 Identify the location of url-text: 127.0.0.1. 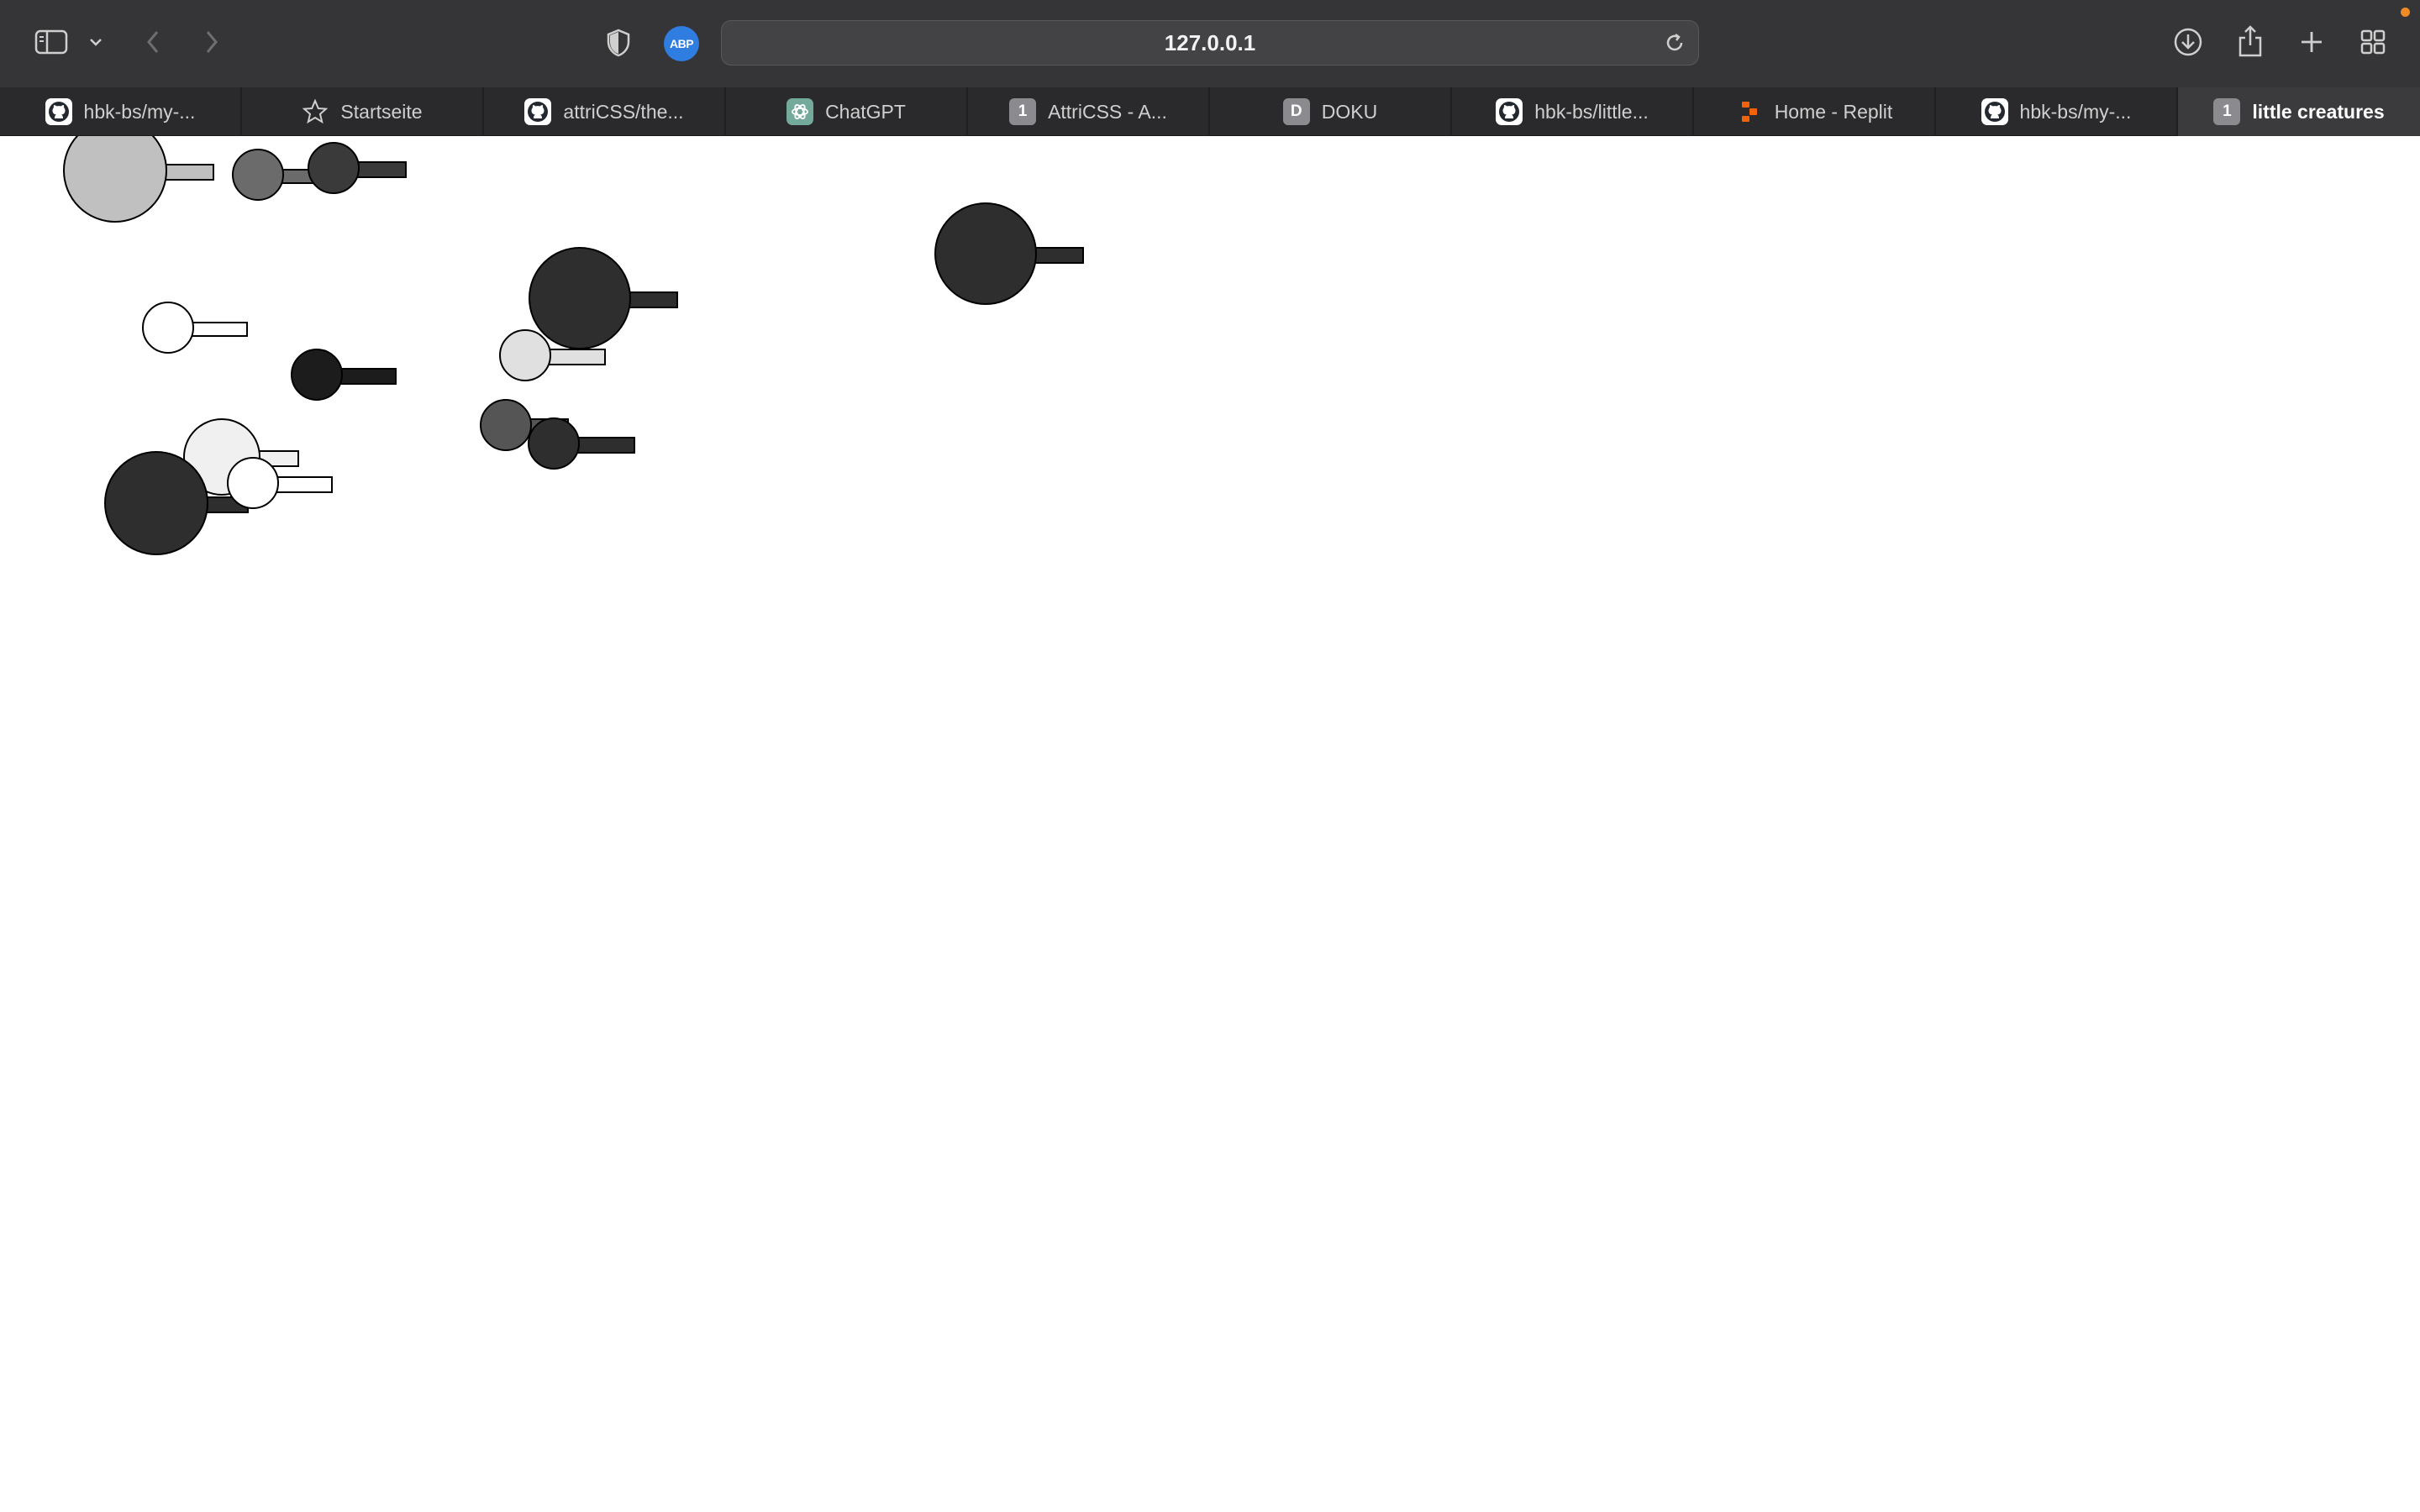
(1210, 43).